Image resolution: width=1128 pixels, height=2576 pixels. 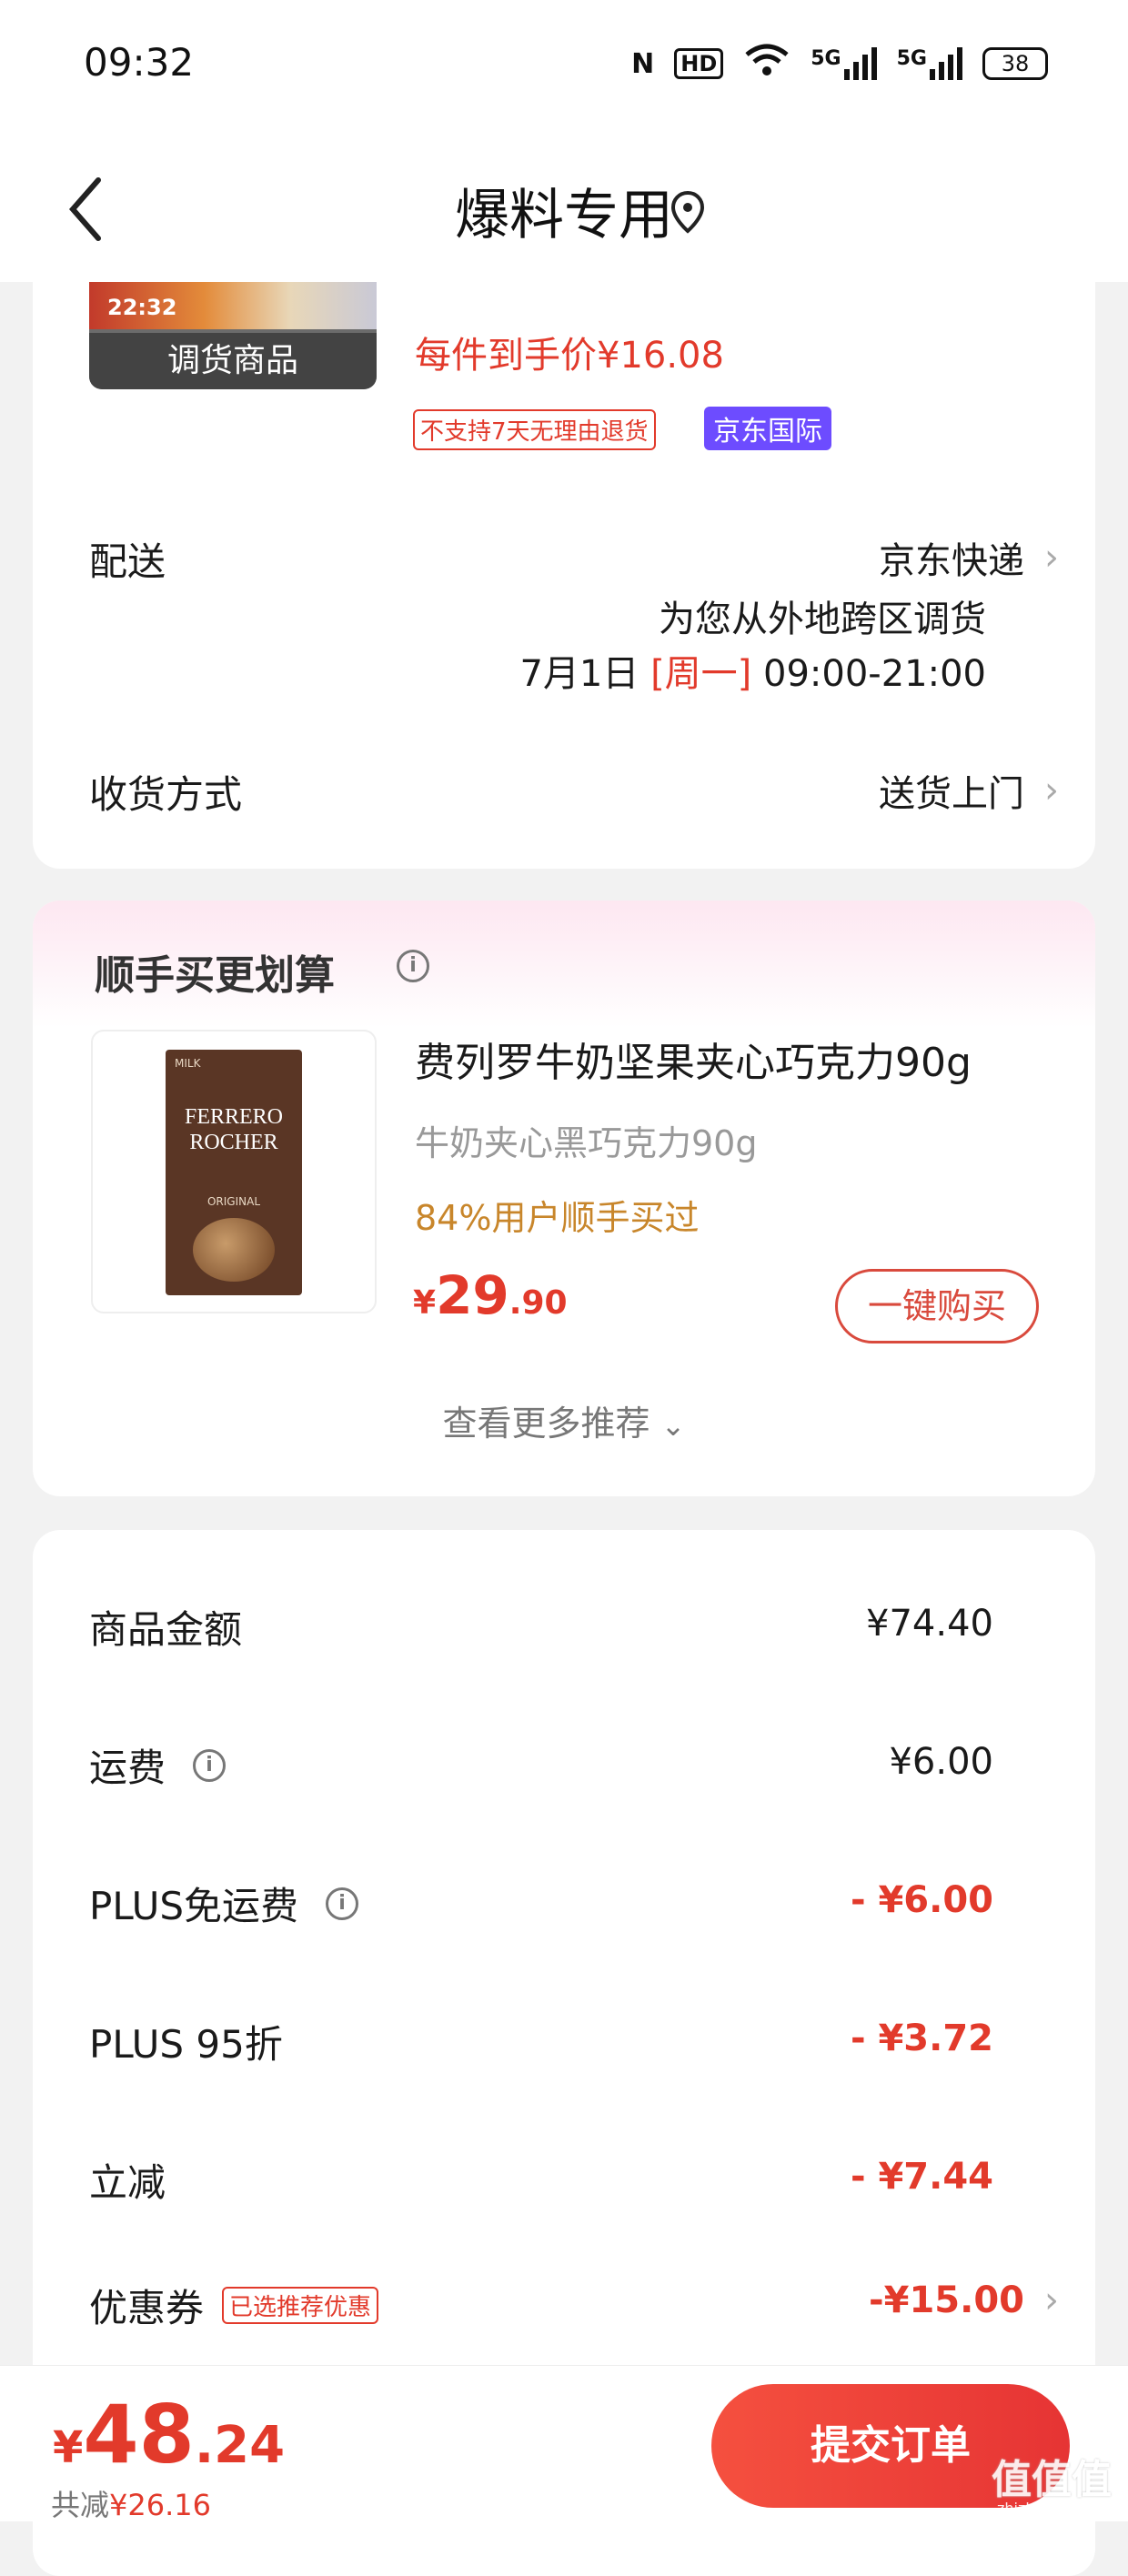 What do you see at coordinates (186, 2044) in the screenshot?
I see `plus-discount-label: PLUS 95折` at bounding box center [186, 2044].